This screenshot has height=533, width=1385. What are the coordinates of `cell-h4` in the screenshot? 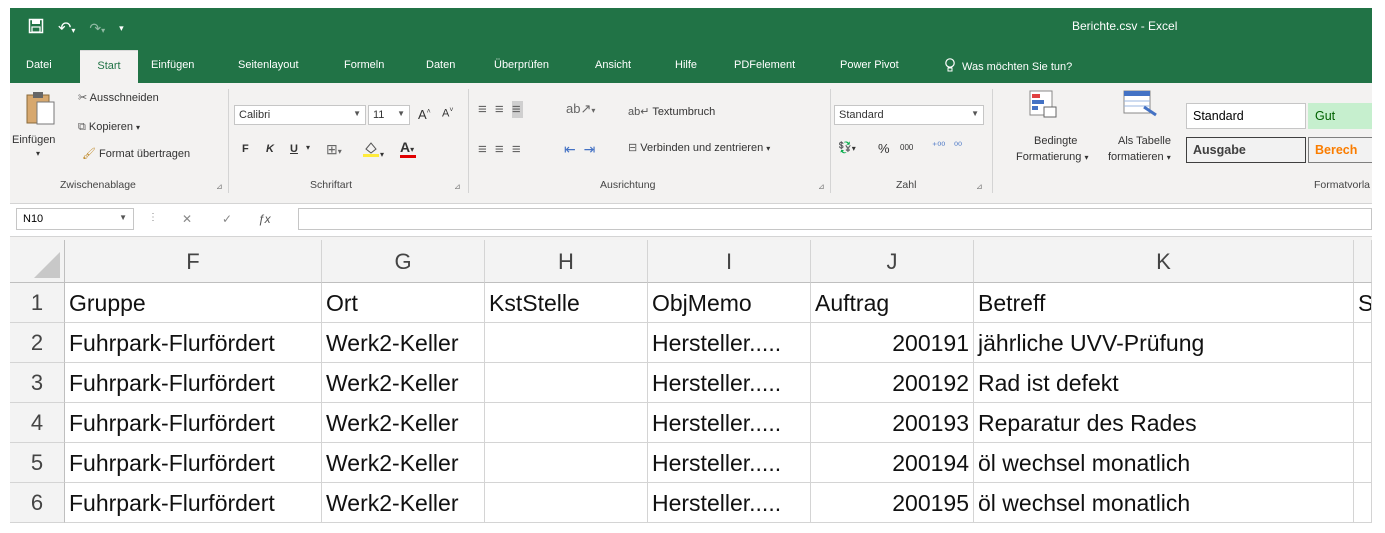 It's located at (566, 423).